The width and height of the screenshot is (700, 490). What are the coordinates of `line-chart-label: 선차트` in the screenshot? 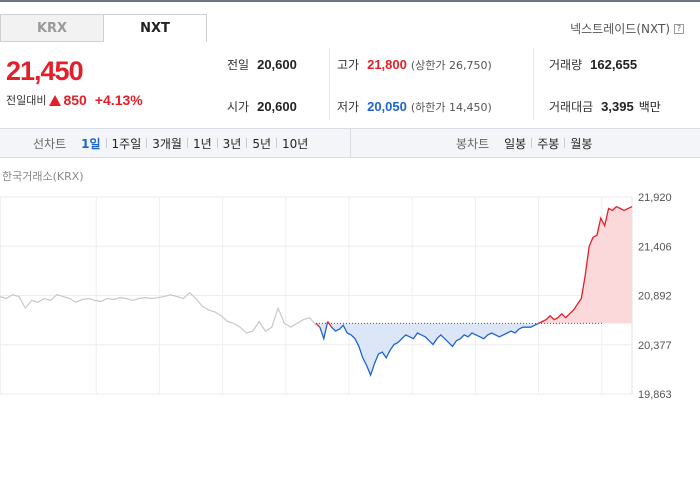 It's located at (50, 143).